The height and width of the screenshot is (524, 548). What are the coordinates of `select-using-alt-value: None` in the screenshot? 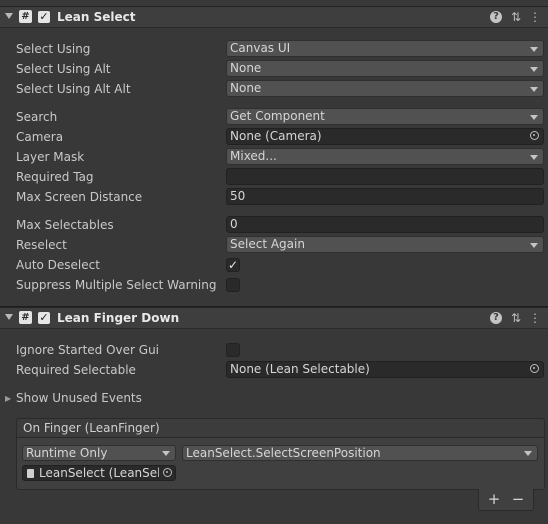 It's located at (246, 68).